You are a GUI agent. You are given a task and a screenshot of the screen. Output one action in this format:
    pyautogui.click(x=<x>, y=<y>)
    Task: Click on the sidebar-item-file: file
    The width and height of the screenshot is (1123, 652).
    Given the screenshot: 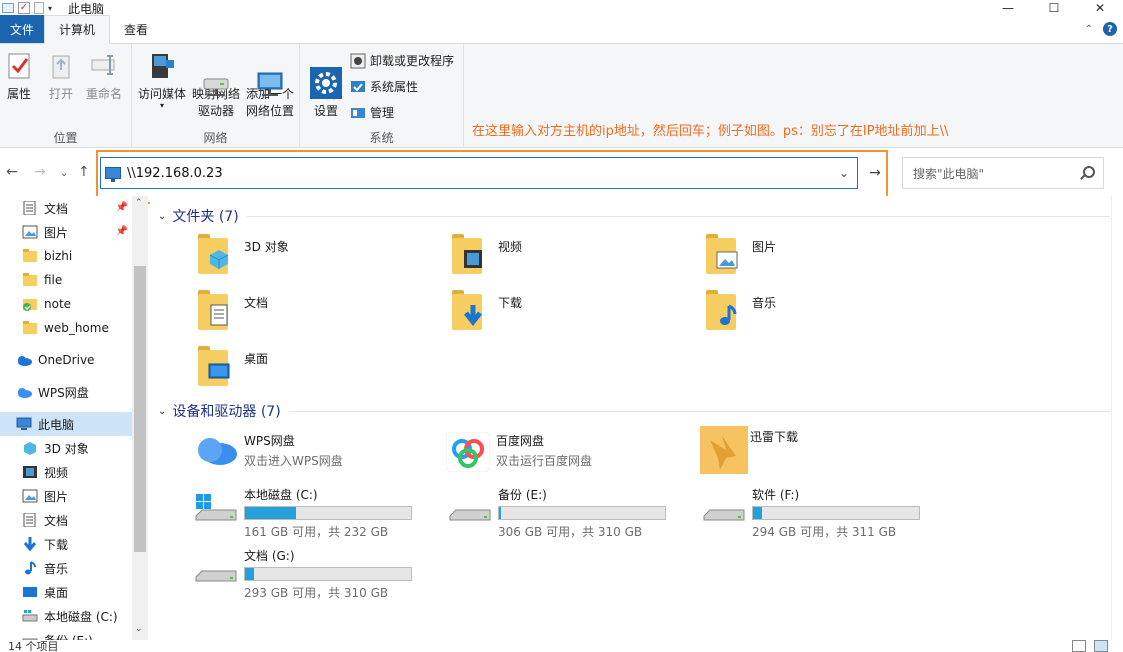 What is the action you would take?
    pyautogui.click(x=66, y=280)
    